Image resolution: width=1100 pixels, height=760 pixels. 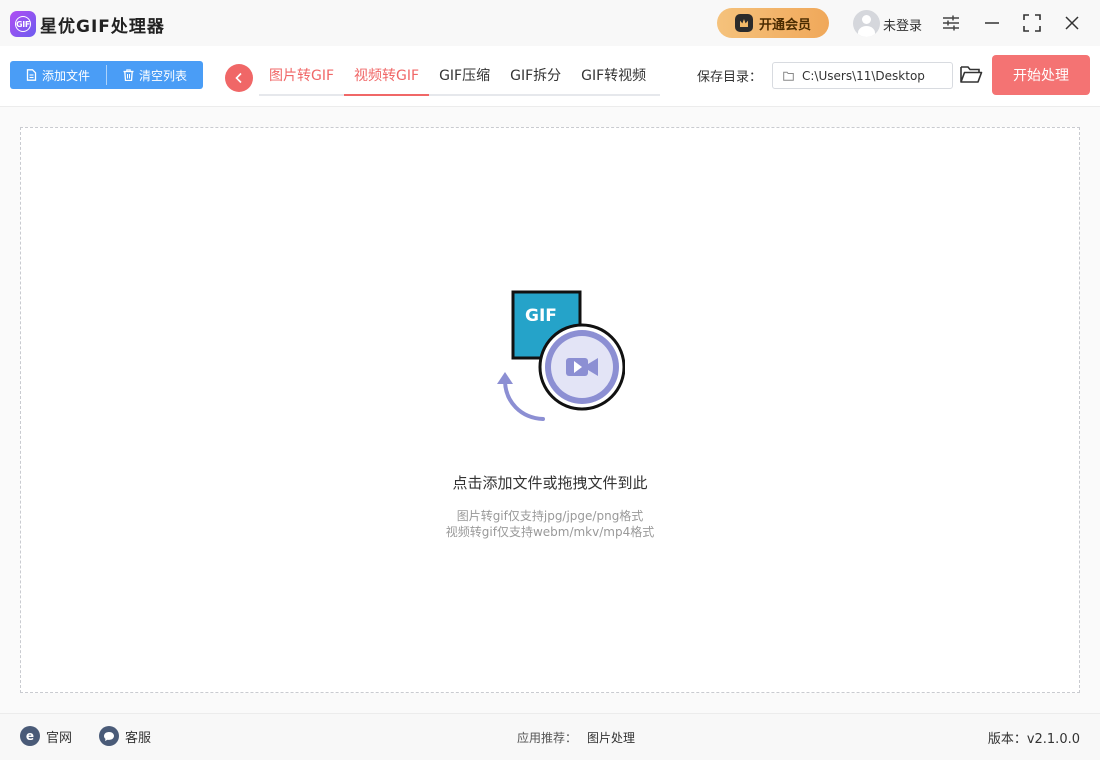 What do you see at coordinates (128, 75) in the screenshot?
I see `trash-icon` at bounding box center [128, 75].